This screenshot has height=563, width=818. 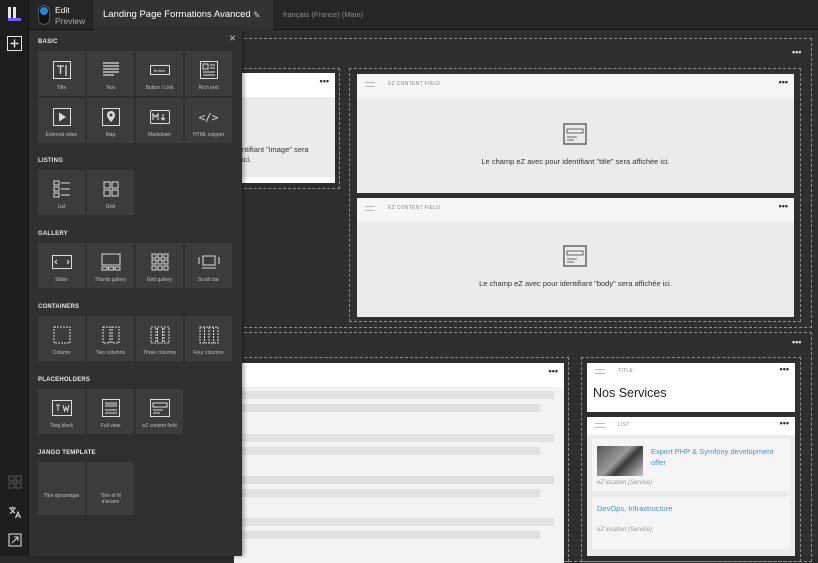 What do you see at coordinates (14, 278) in the screenshot?
I see `left-rail` at bounding box center [14, 278].